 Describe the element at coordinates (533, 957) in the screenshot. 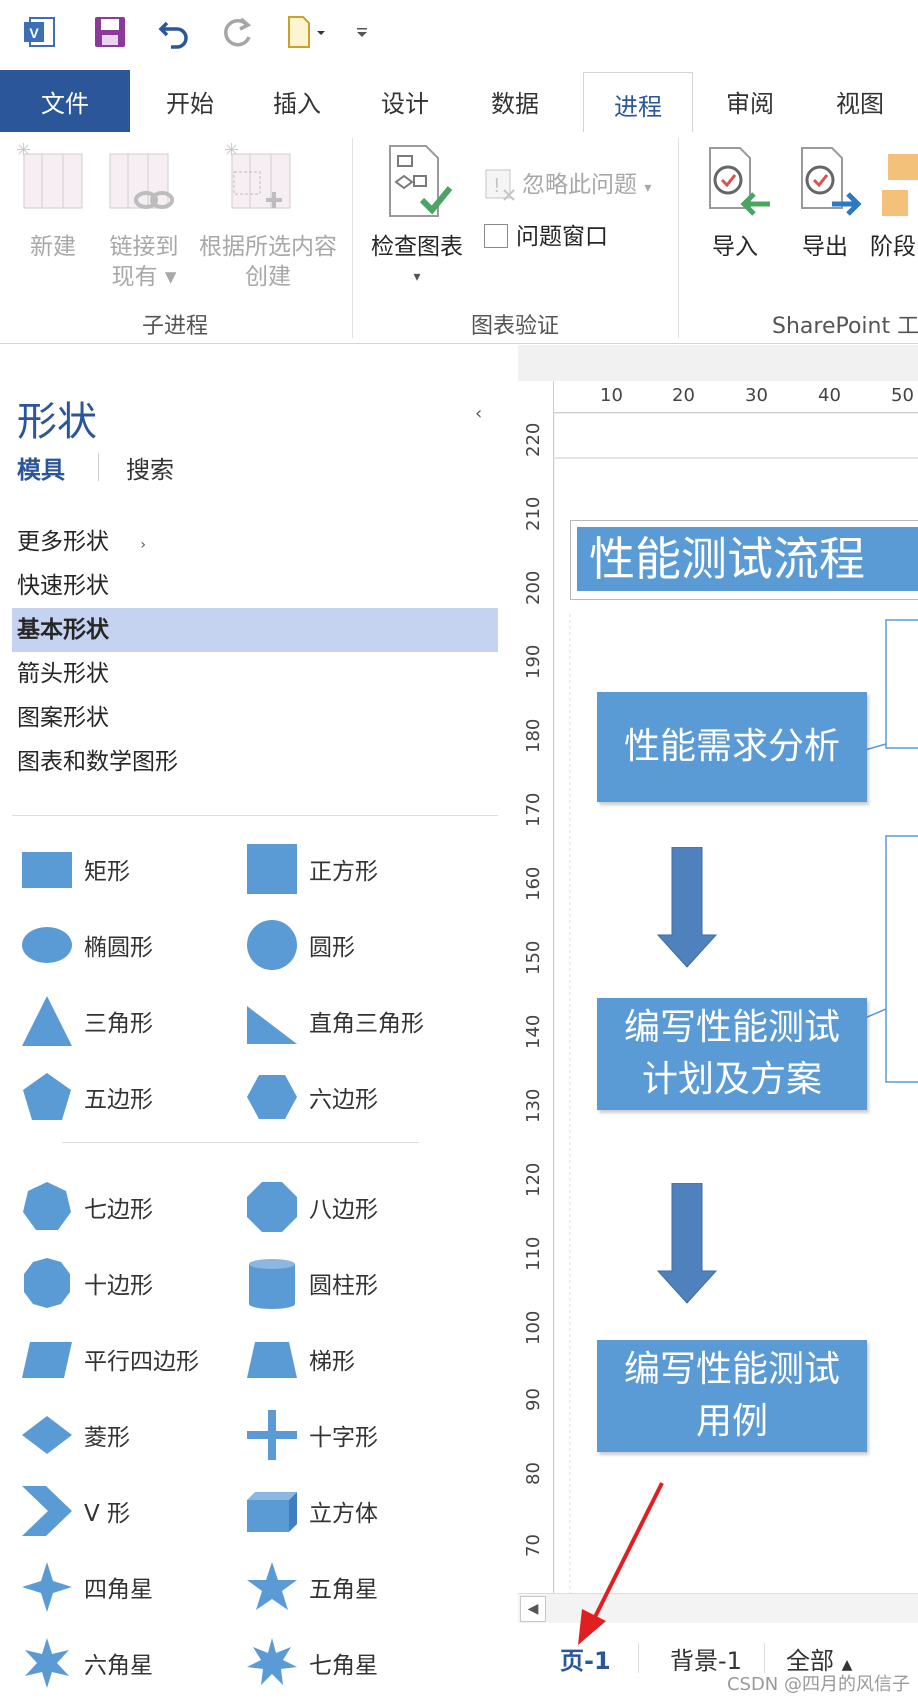

I see `ruler-label: 150` at that location.